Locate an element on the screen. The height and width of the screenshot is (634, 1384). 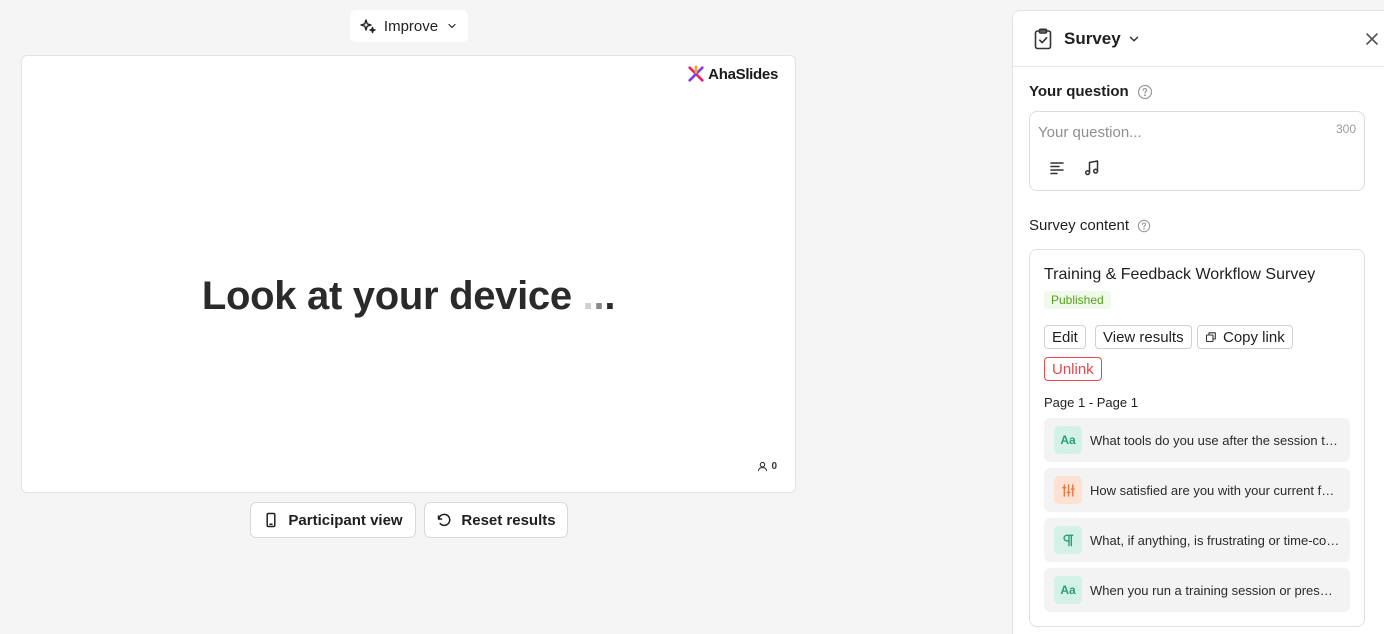
logo-text: AhaSlides is located at coordinates (743, 74).